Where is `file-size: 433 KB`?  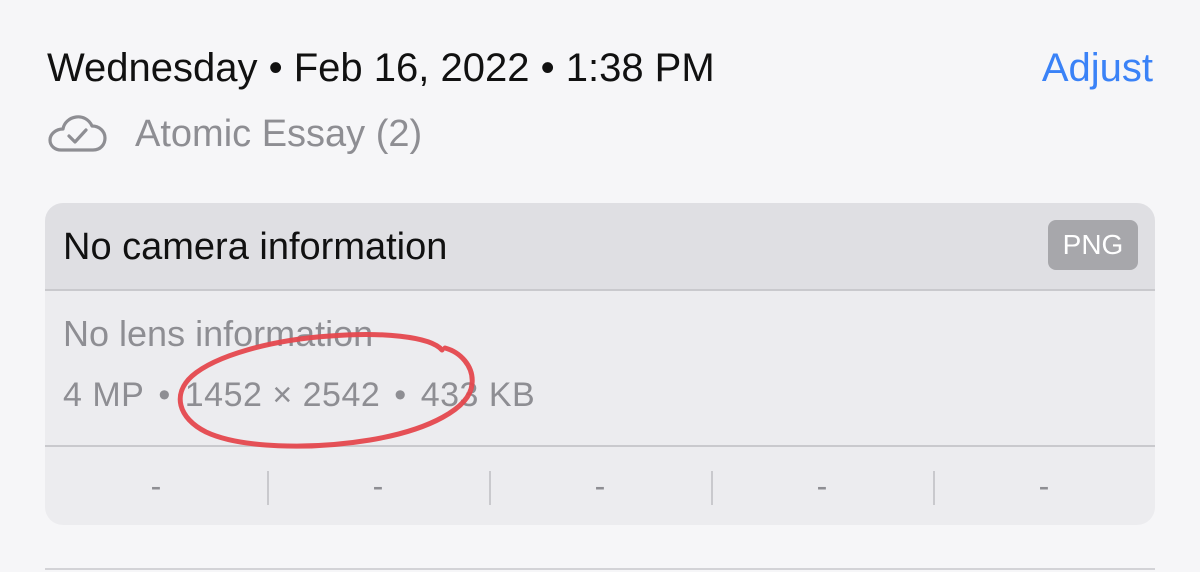 file-size: 433 KB is located at coordinates (478, 395).